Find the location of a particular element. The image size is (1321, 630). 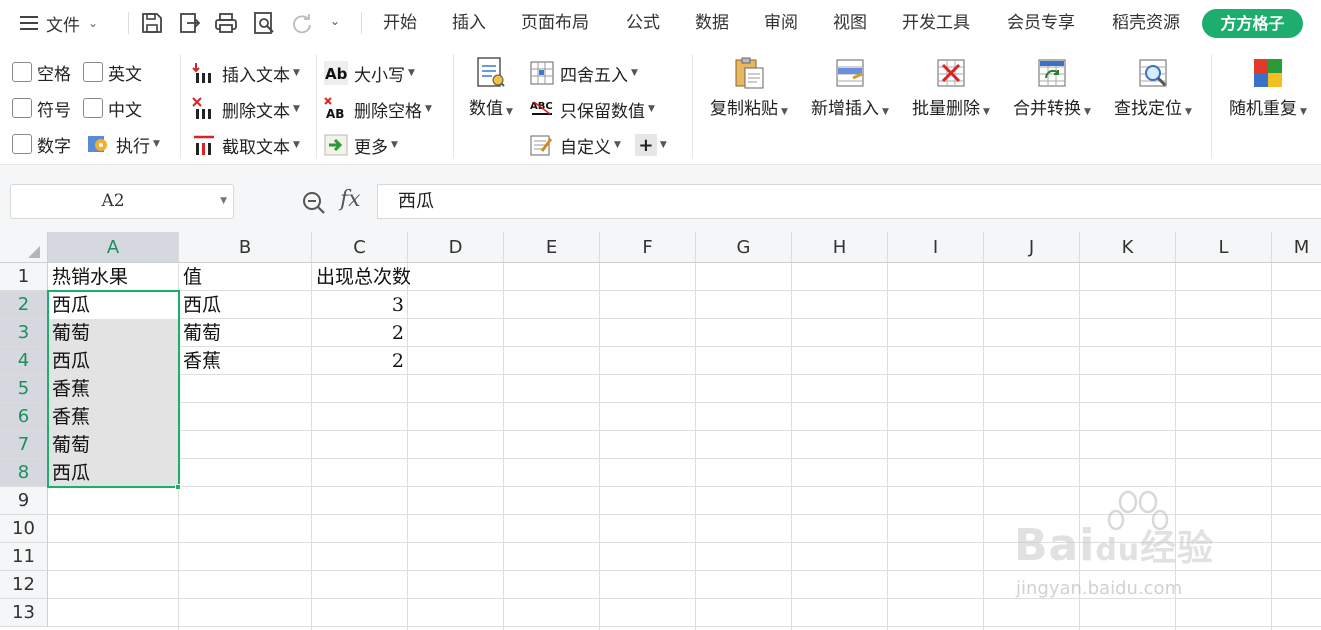

row-header-6: 6 is located at coordinates (24, 417).